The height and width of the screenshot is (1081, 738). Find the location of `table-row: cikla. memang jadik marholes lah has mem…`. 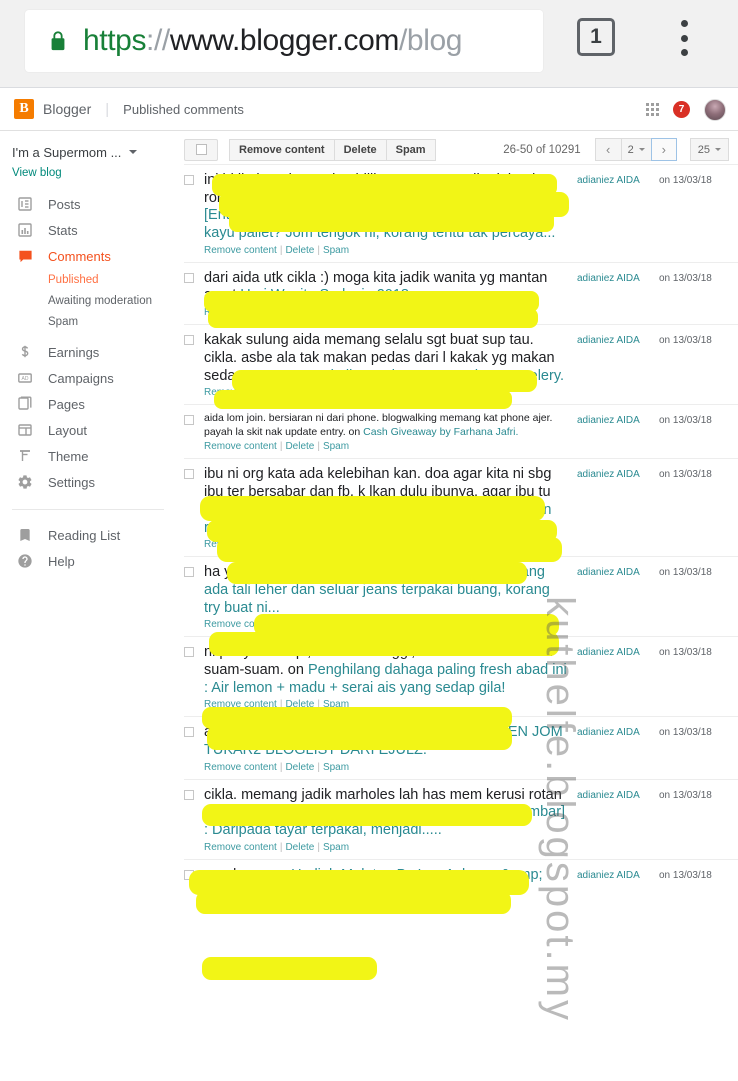

table-row: cikla. memang jadik marholes lah has mem… is located at coordinates (461, 818).